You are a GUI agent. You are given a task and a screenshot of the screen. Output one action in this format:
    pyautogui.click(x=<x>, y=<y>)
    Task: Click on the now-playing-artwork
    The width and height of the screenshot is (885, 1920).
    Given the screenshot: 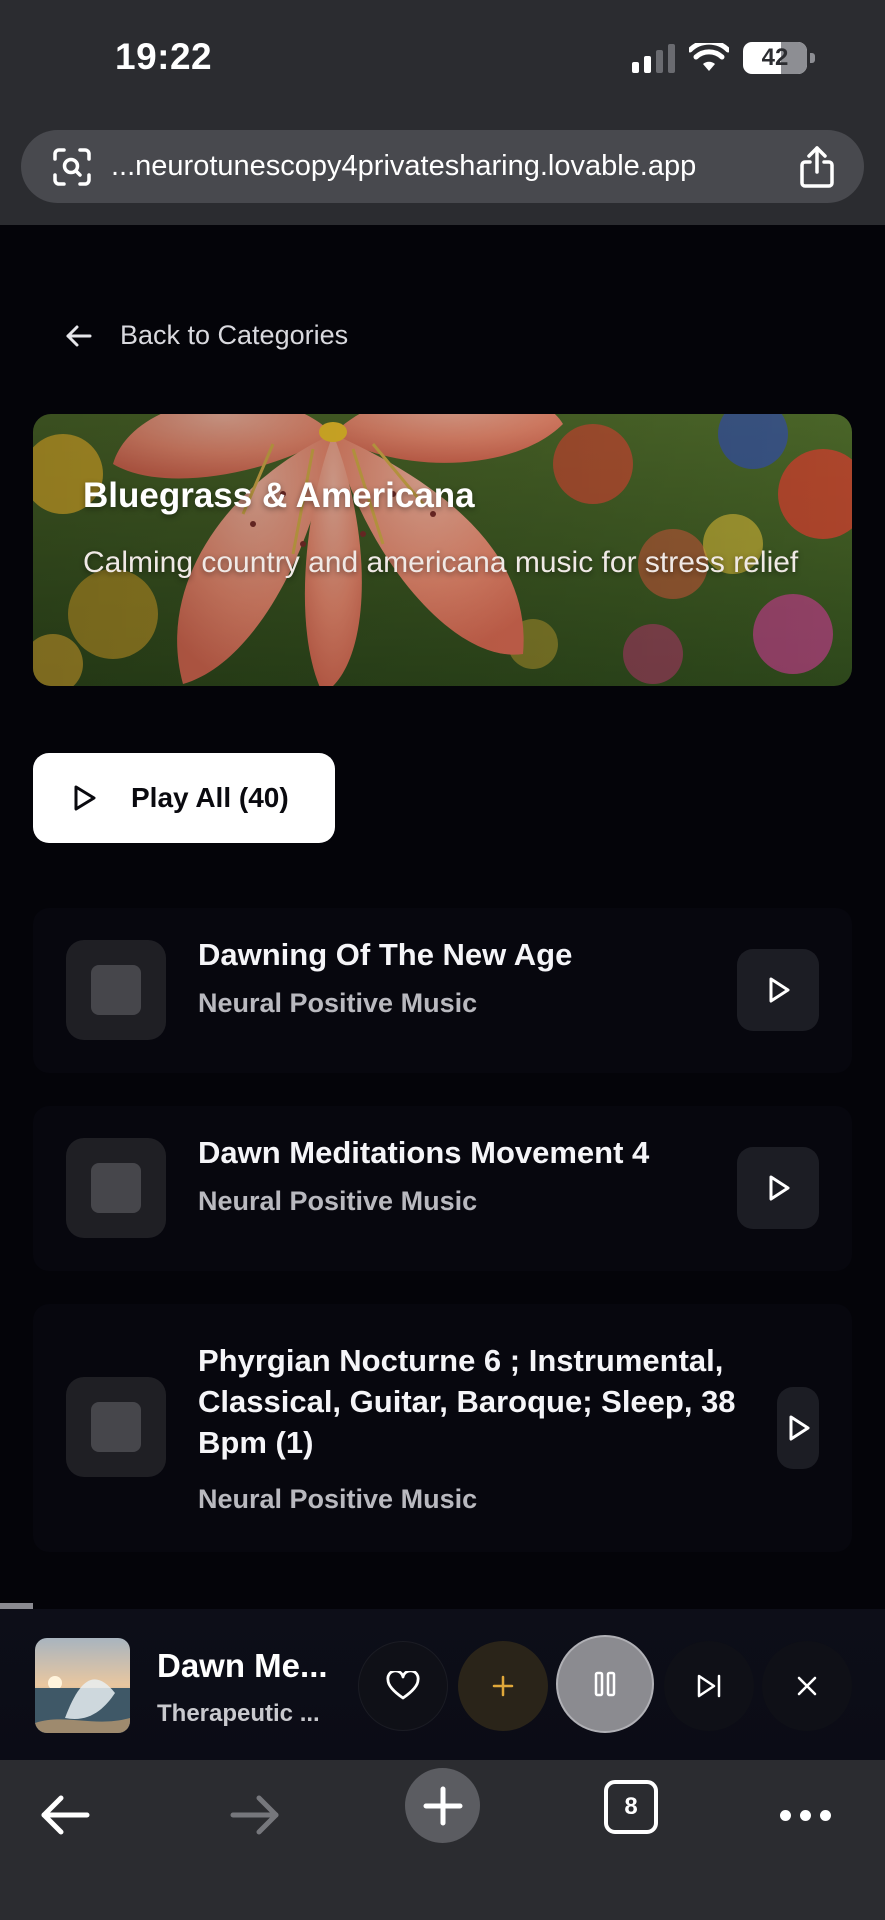 What is the action you would take?
    pyautogui.click(x=82, y=1685)
    